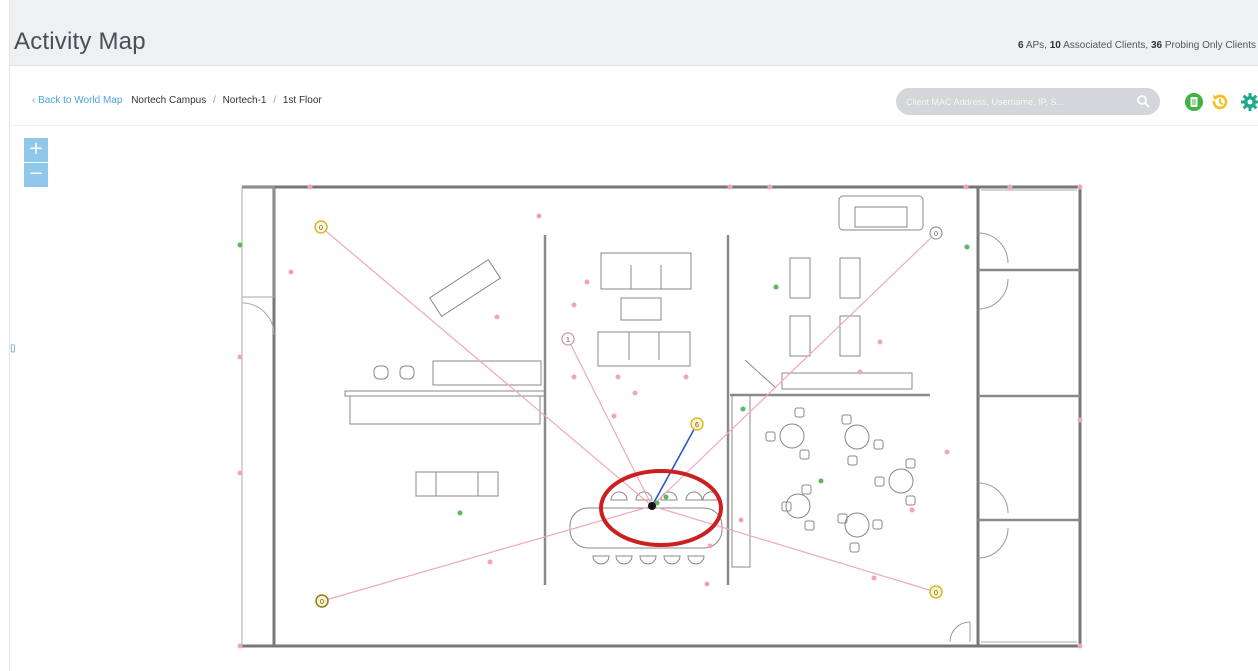 The width and height of the screenshot is (1258, 671). Describe the element at coordinates (80, 41) in the screenshot. I see `page-title: Activity Map` at that location.